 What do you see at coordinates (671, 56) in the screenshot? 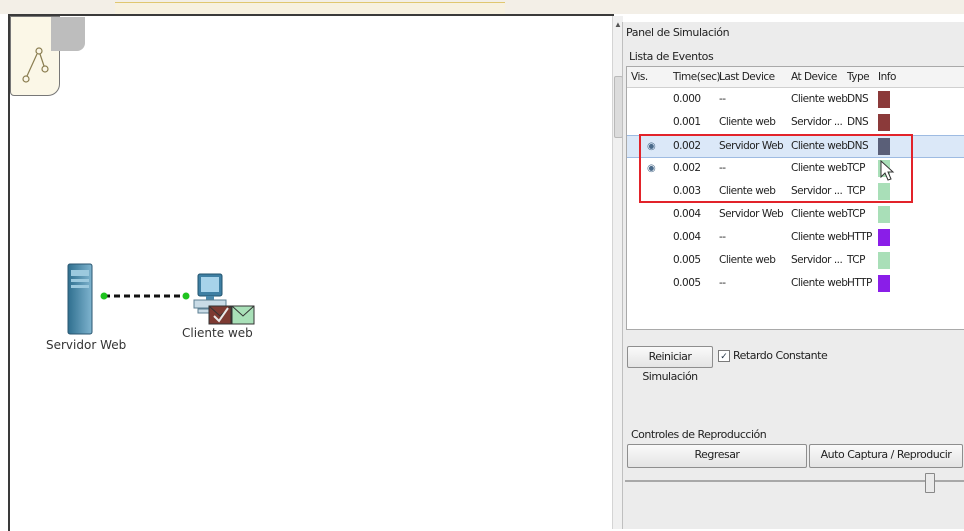
I see `event-list-title: Lista de Eventos` at bounding box center [671, 56].